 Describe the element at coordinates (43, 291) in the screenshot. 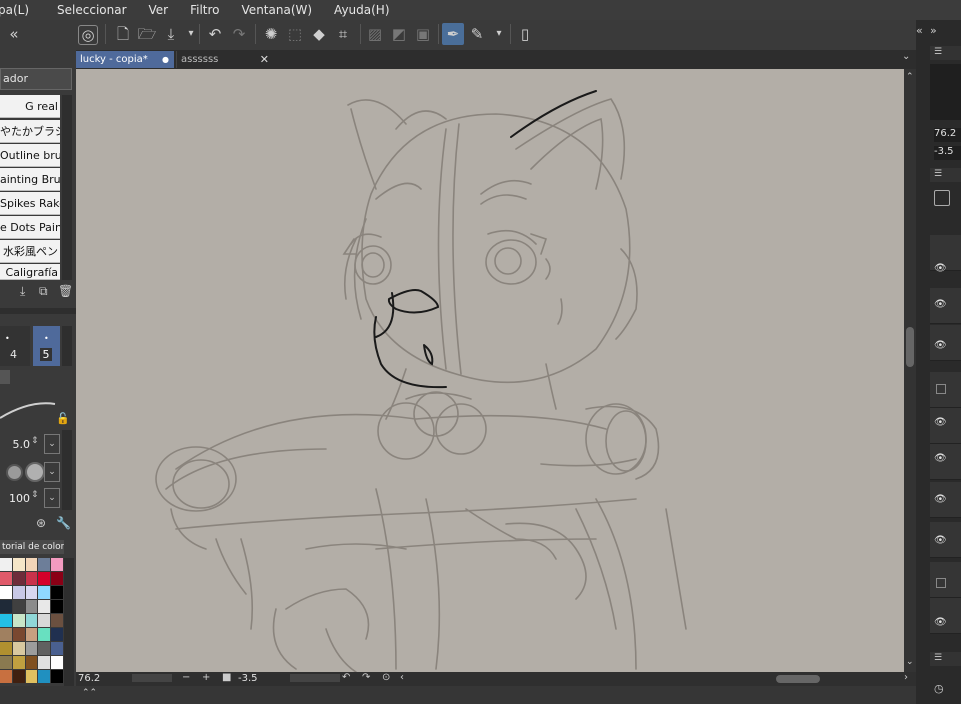

I see `duplicate-icon: ⧉` at that location.